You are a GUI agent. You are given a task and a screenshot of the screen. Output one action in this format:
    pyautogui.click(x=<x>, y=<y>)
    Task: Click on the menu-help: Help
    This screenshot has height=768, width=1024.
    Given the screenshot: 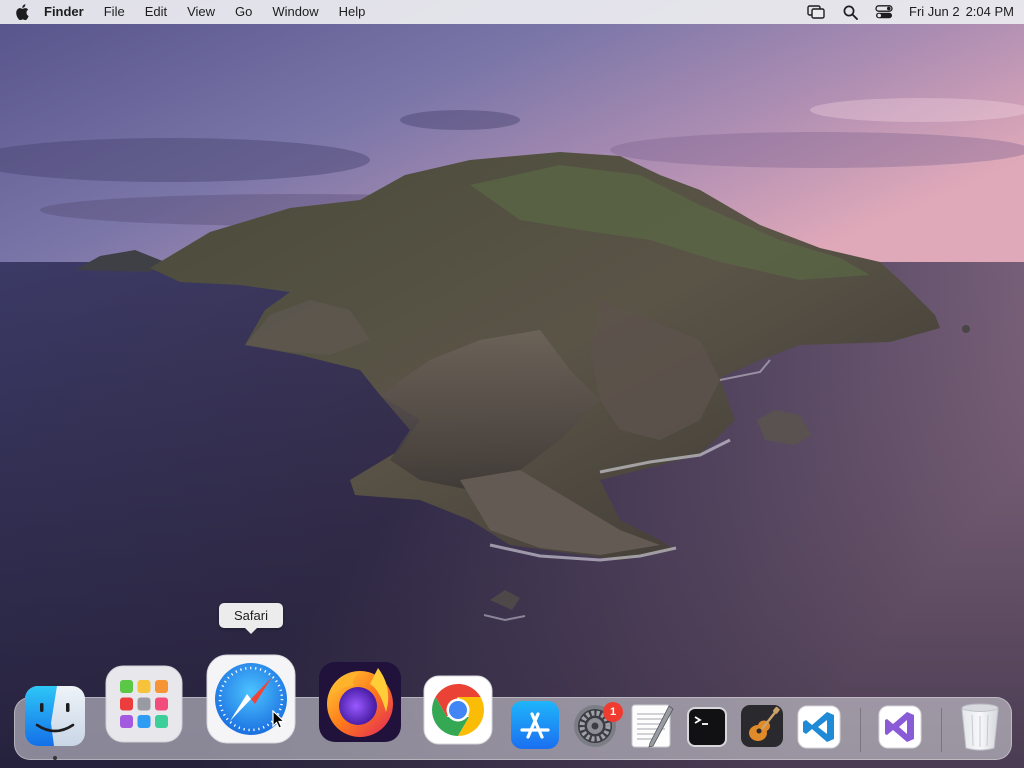 What is the action you would take?
    pyautogui.click(x=352, y=12)
    